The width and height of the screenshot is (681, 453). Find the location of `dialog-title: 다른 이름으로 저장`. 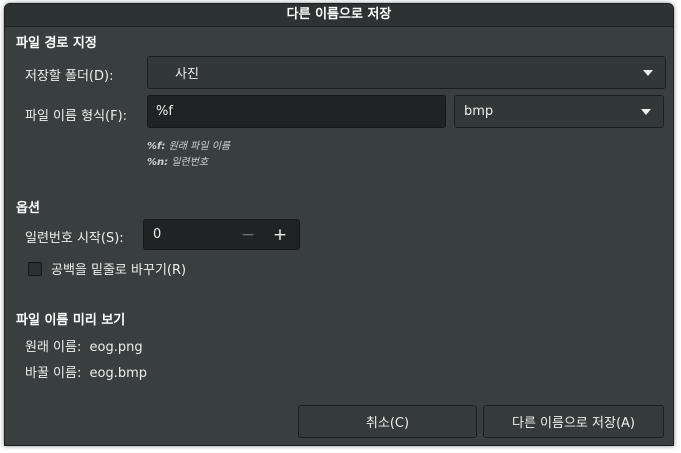

dialog-title: 다른 이름으로 저장 is located at coordinates (339, 15).